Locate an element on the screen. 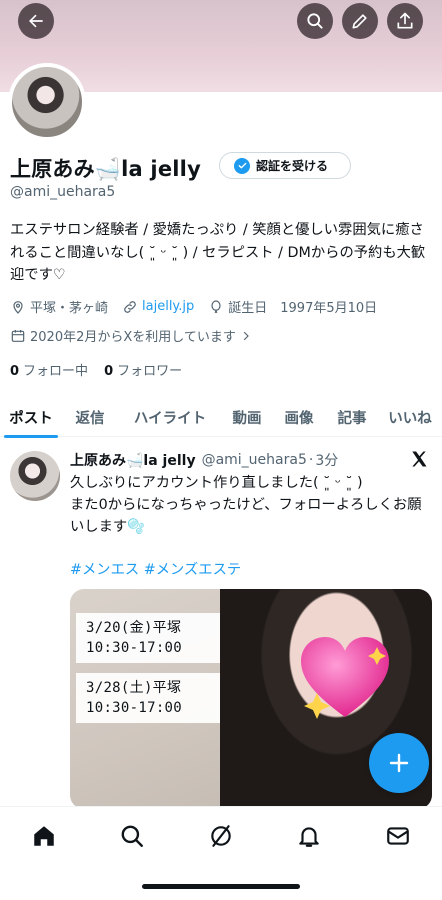 Image resolution: width=442 pixels, height=900 pixels. tab-posts: ポスト is located at coordinates (31, 417).